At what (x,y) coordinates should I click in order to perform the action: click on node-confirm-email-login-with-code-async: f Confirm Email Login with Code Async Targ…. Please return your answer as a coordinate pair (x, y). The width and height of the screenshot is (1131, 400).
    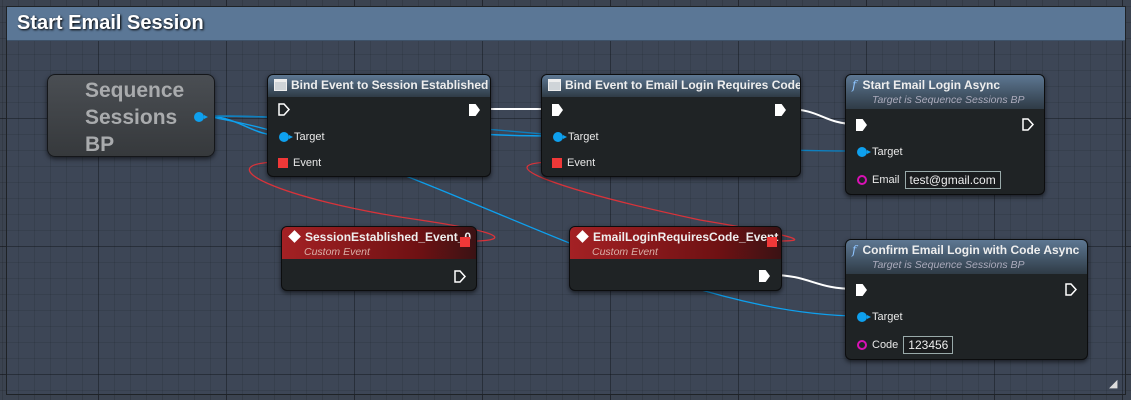
    Looking at the image, I should click on (966, 299).